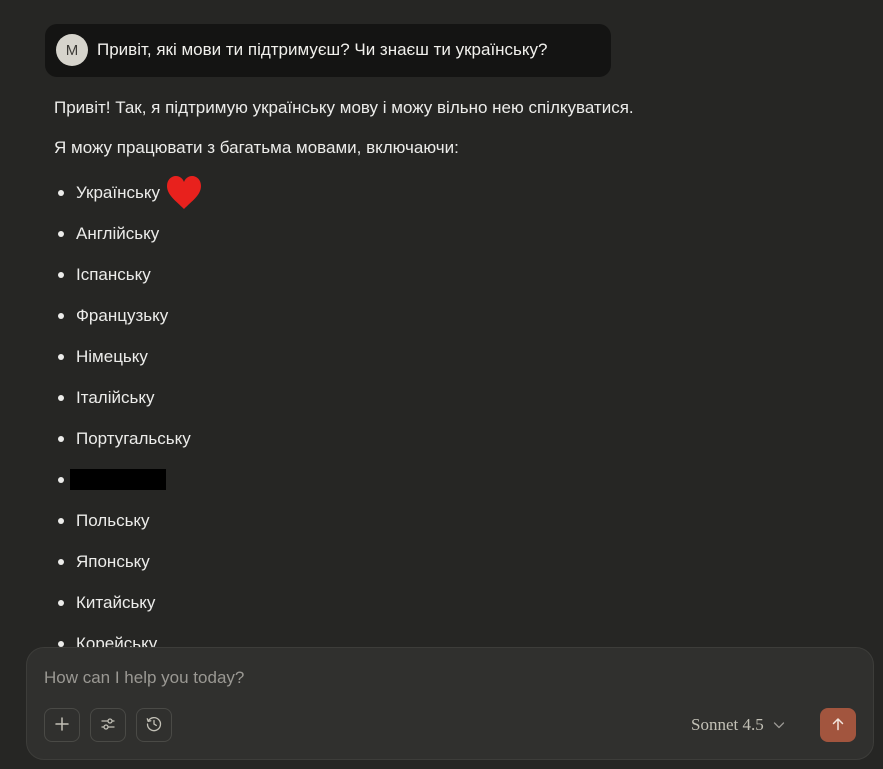 This screenshot has height=769, width=883. What do you see at coordinates (450, 703) in the screenshot?
I see `message-composer: Sonnet 4.5` at bounding box center [450, 703].